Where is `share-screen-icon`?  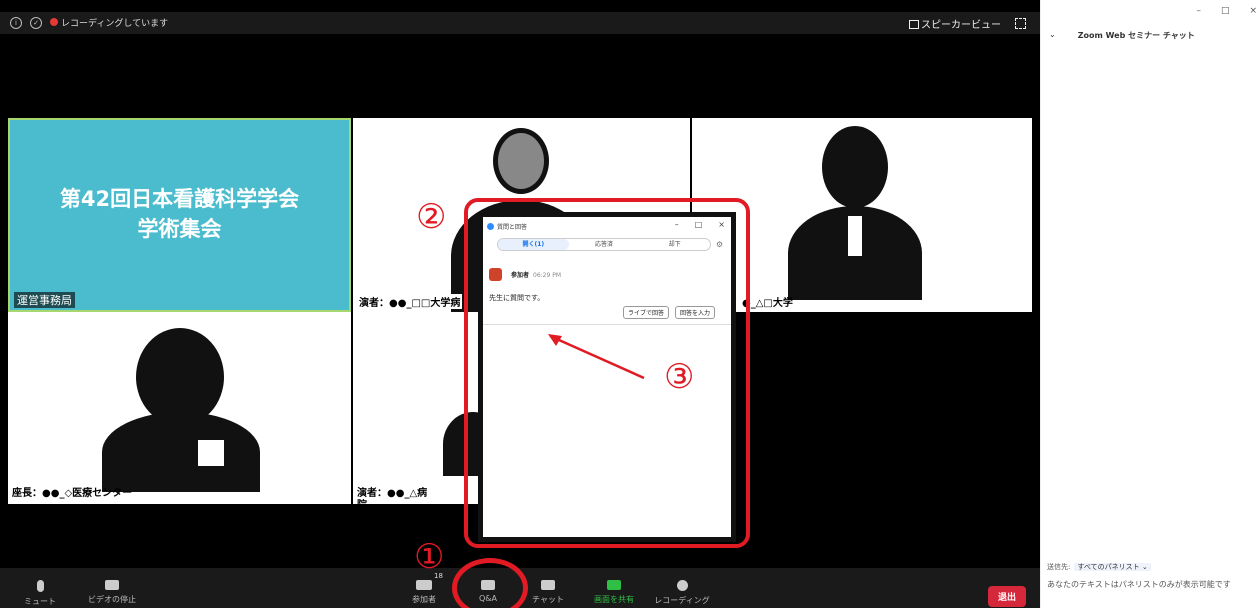 share-screen-icon is located at coordinates (614, 585).